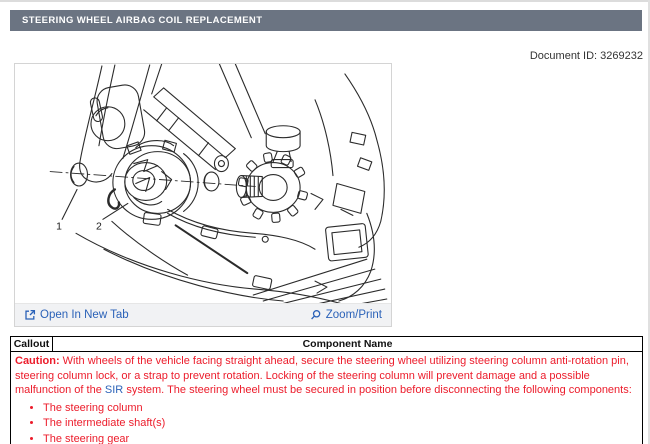 The height and width of the screenshot is (444, 650). I want to click on bracket-plate, so click(349, 198).